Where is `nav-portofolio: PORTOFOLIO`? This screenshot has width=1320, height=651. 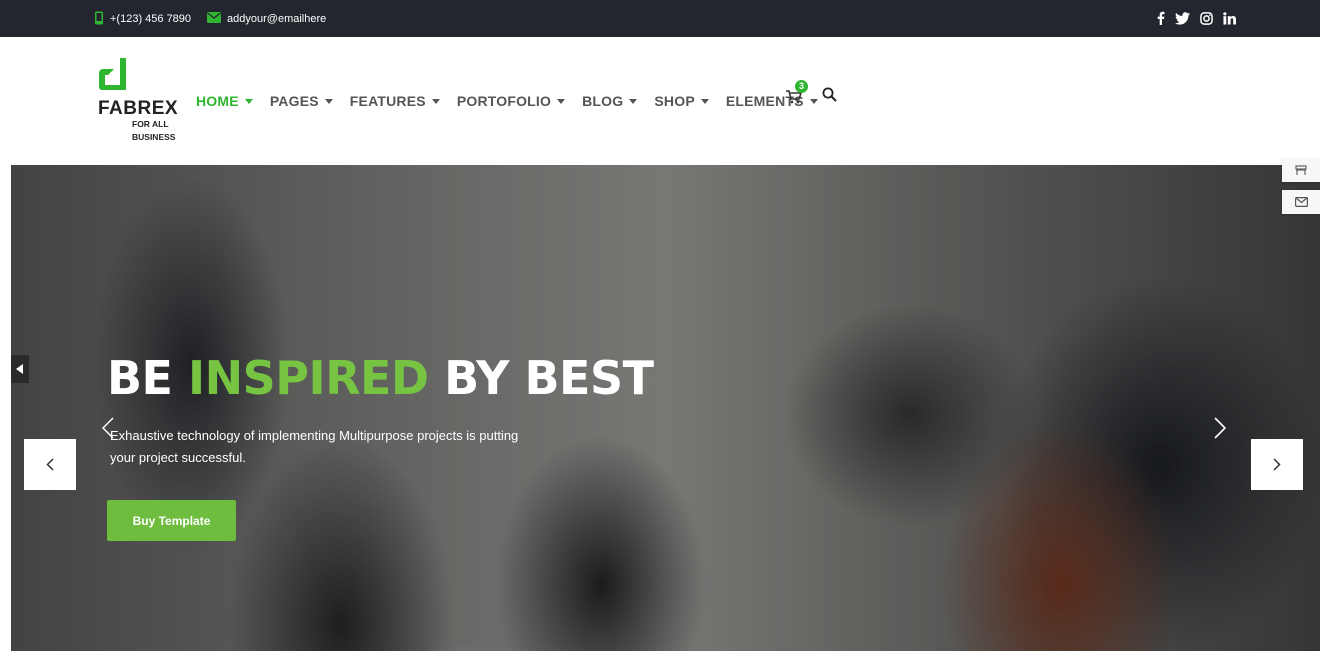
nav-portofolio: PORTOFOLIO is located at coordinates (511, 101).